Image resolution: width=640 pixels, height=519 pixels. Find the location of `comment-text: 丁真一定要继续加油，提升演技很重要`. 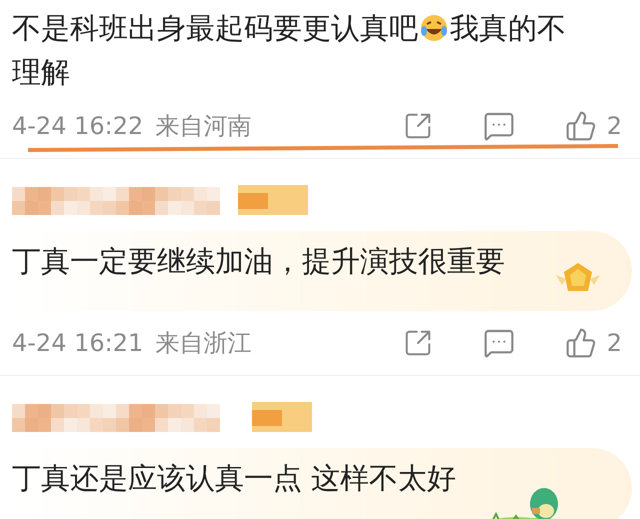

comment-text: 丁真一定要继续加油，提升演技很重要 is located at coordinates (258, 261).